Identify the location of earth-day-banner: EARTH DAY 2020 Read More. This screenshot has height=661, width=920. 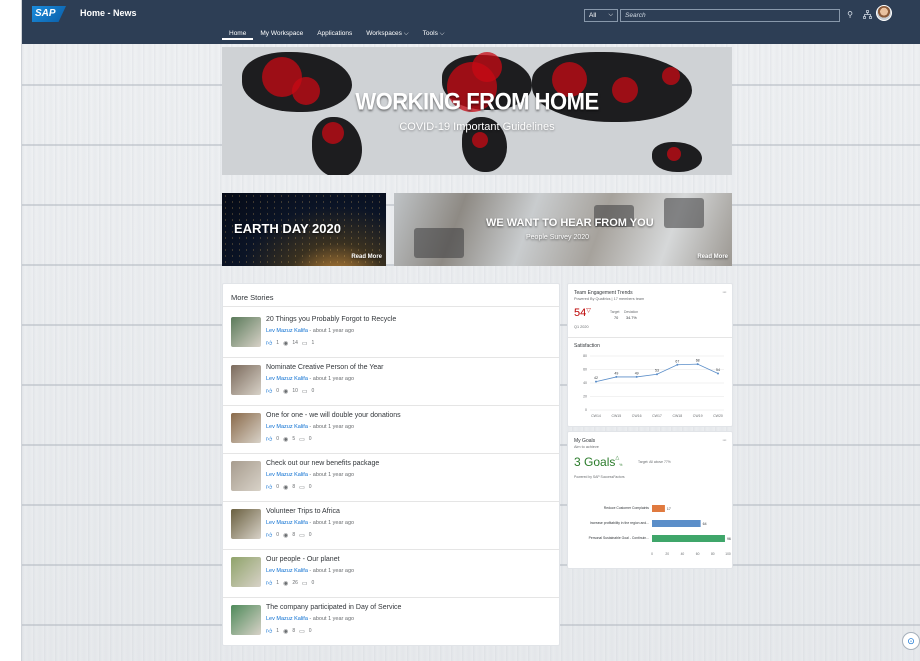
(304, 229).